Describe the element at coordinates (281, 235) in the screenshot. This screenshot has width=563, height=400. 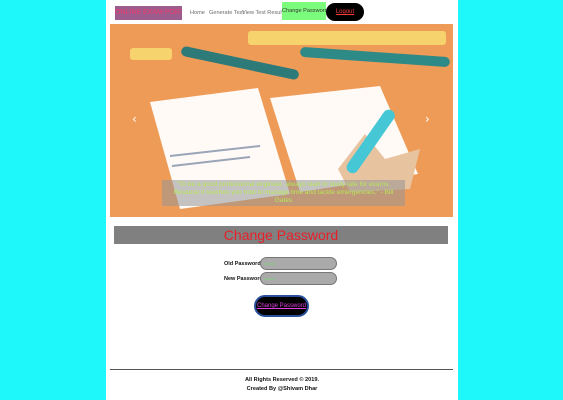
I see `page-title: Change Password` at that location.